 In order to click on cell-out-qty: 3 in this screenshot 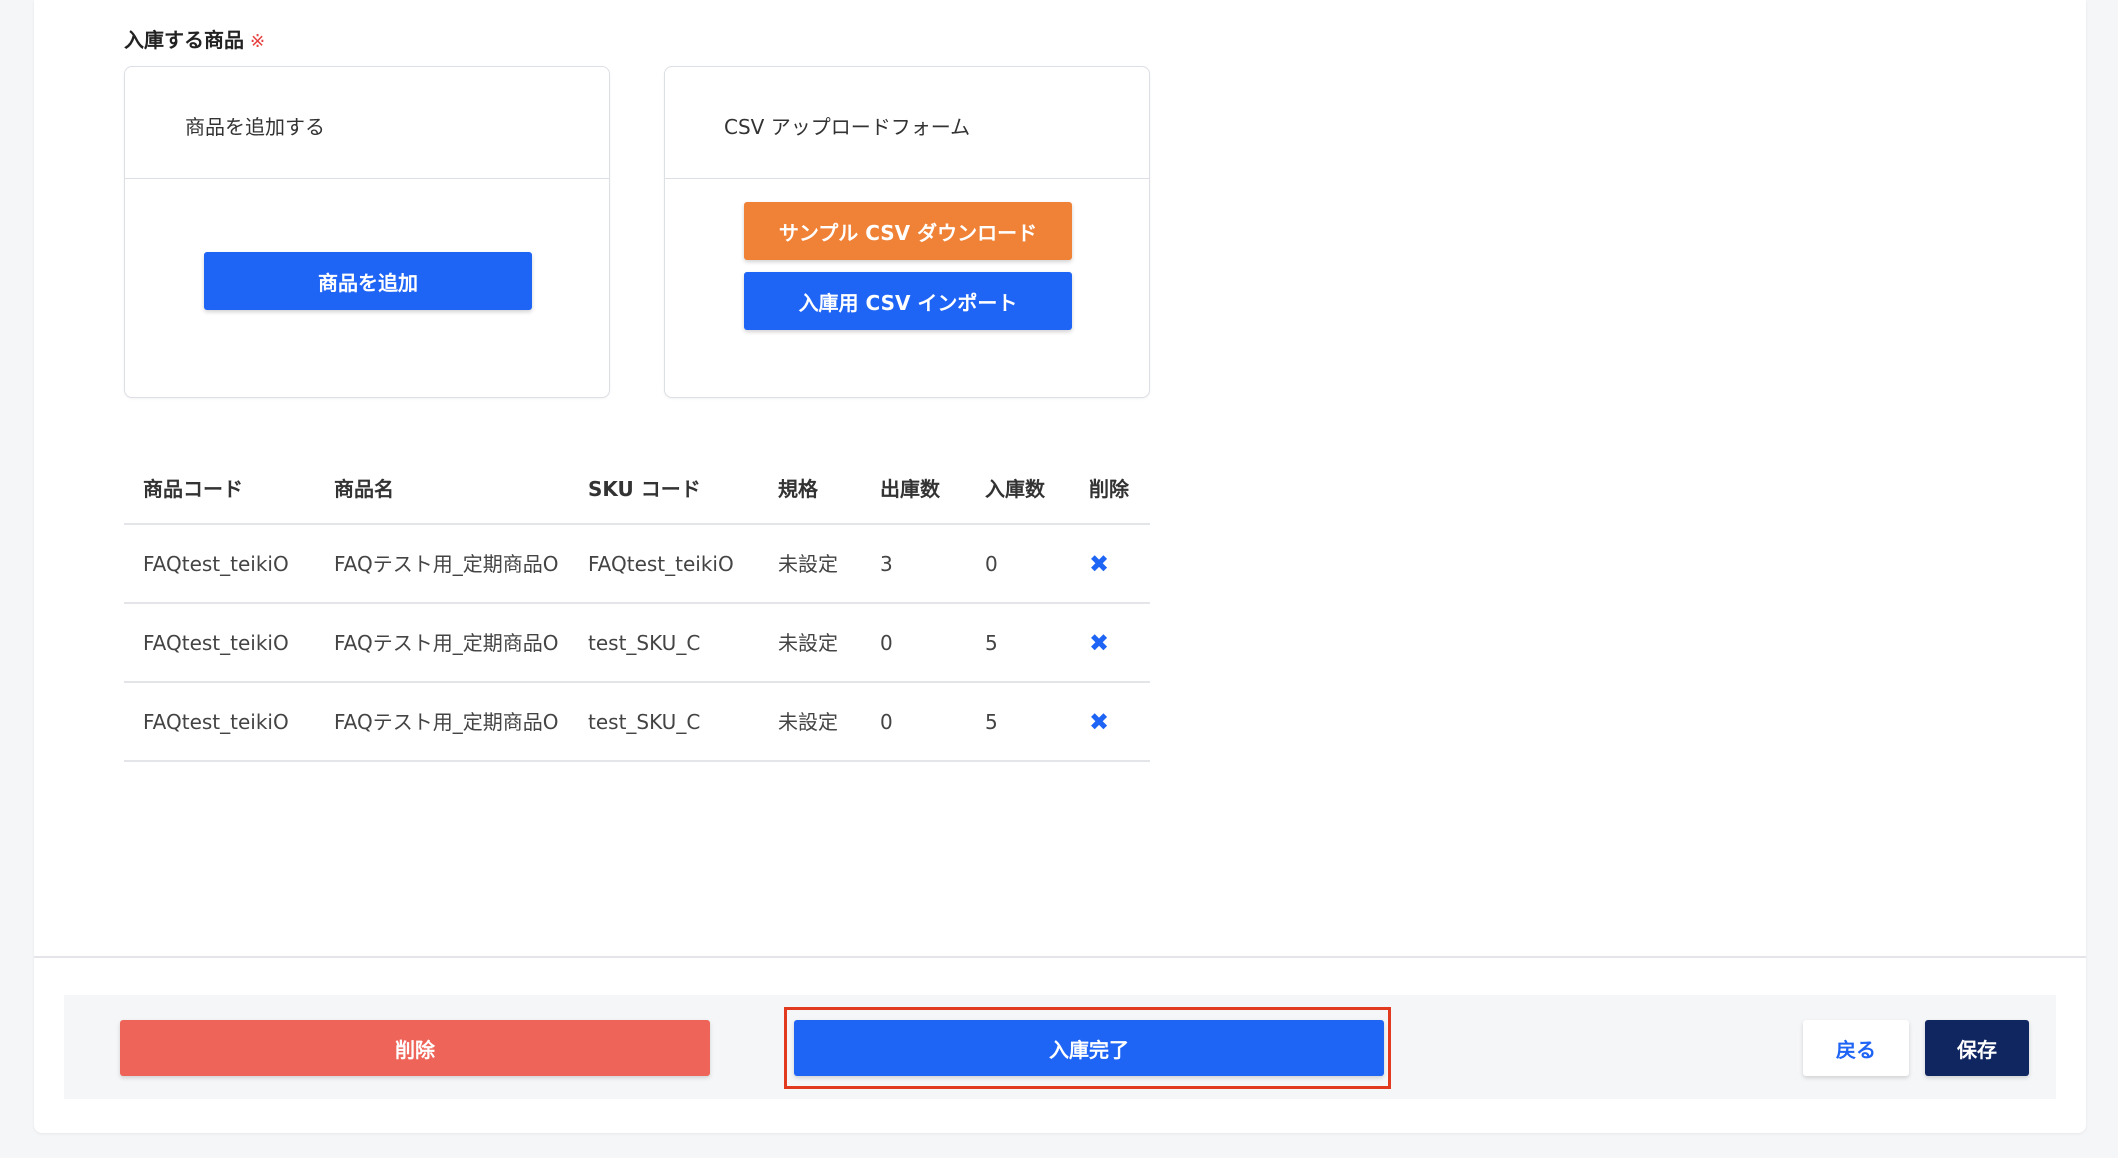, I will do `click(913, 564)`.